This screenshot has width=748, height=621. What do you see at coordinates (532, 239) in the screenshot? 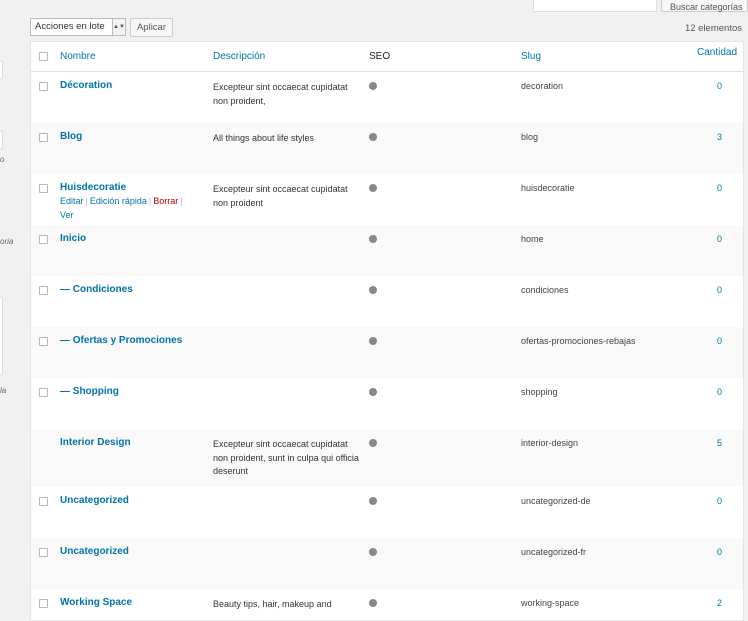
I see `category-slug: home` at bounding box center [532, 239].